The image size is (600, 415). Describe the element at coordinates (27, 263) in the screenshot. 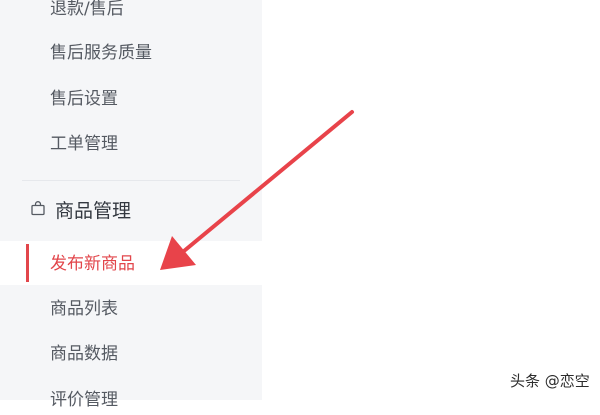

I see `active-item-indicator` at that location.